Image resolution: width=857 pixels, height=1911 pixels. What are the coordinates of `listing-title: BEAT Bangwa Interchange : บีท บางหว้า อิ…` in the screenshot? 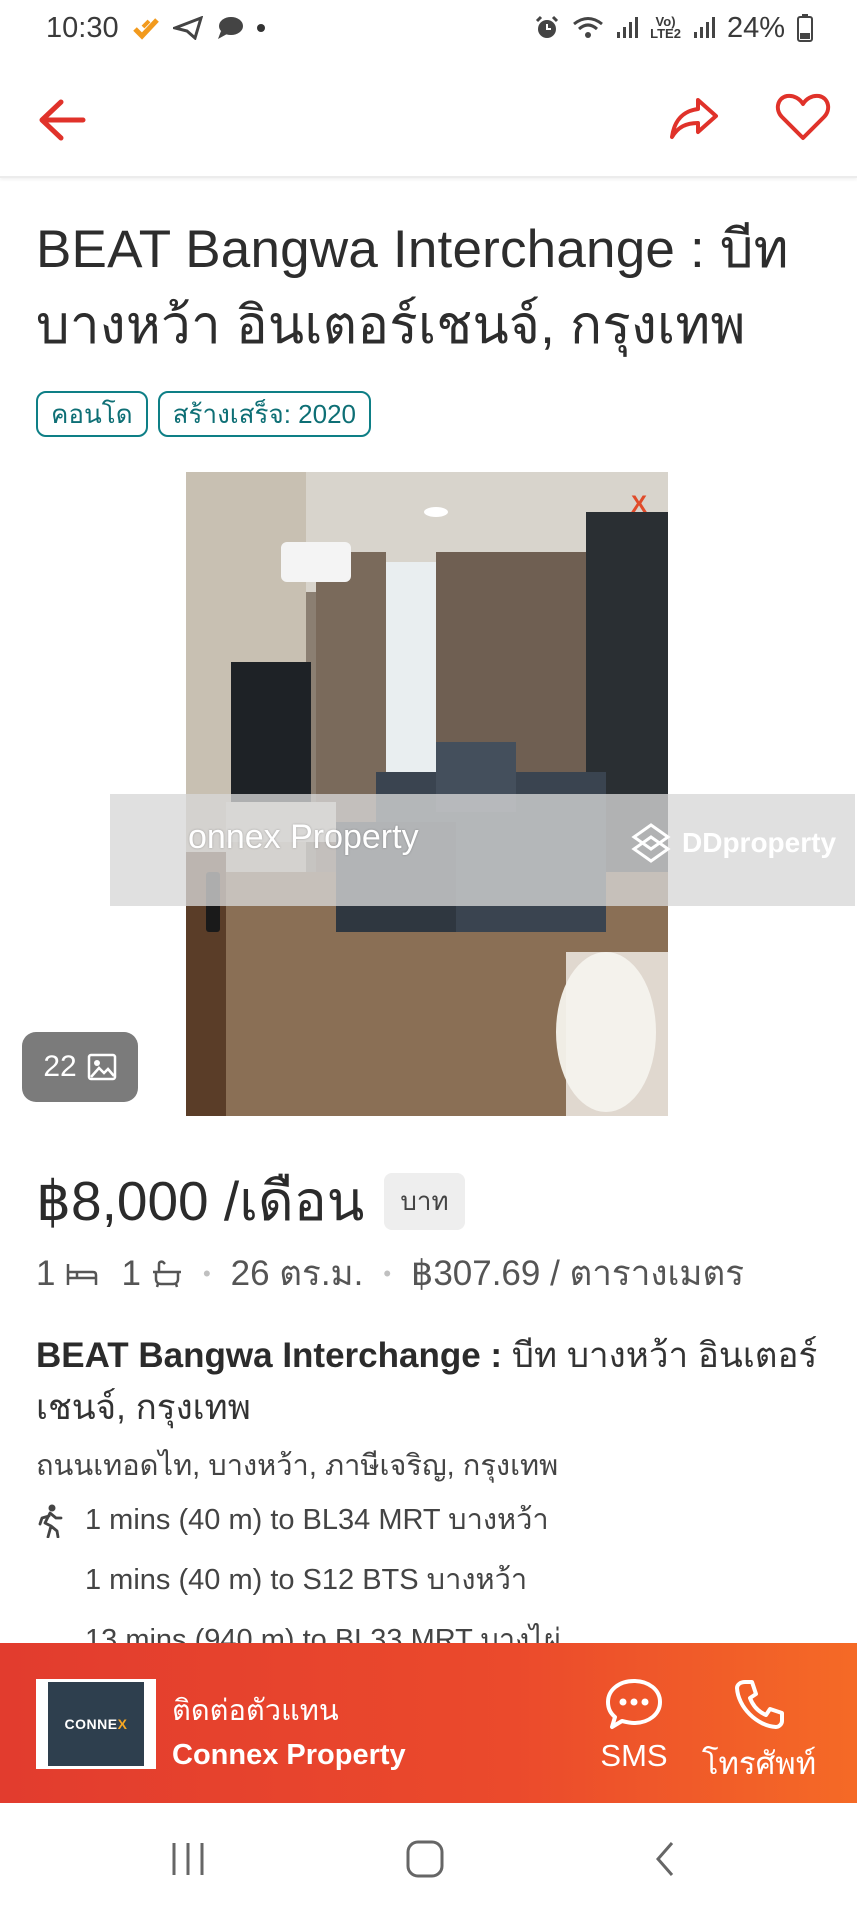 It's located at (412, 287).